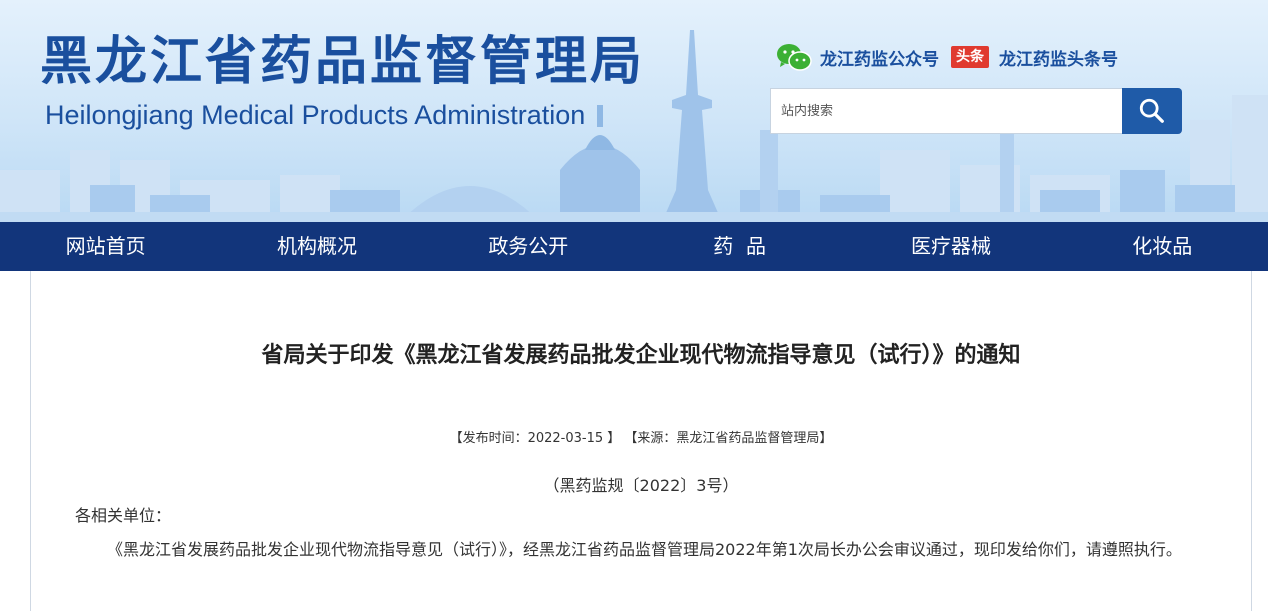  Describe the element at coordinates (316, 246) in the screenshot. I see `nav-item-organization: 机构概况` at that location.